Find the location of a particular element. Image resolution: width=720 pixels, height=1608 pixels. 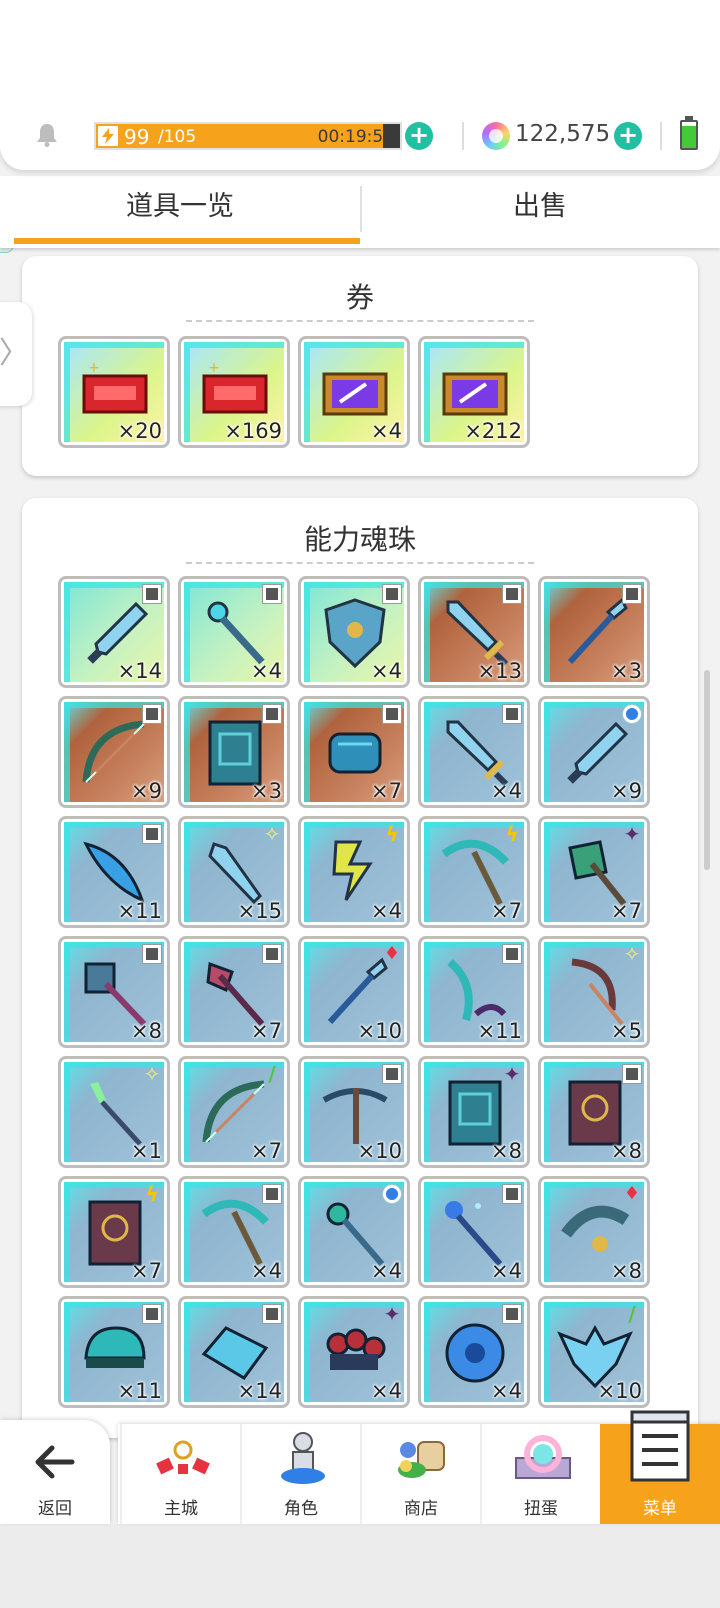

orb-item: ✧ ×15 is located at coordinates (234, 872).